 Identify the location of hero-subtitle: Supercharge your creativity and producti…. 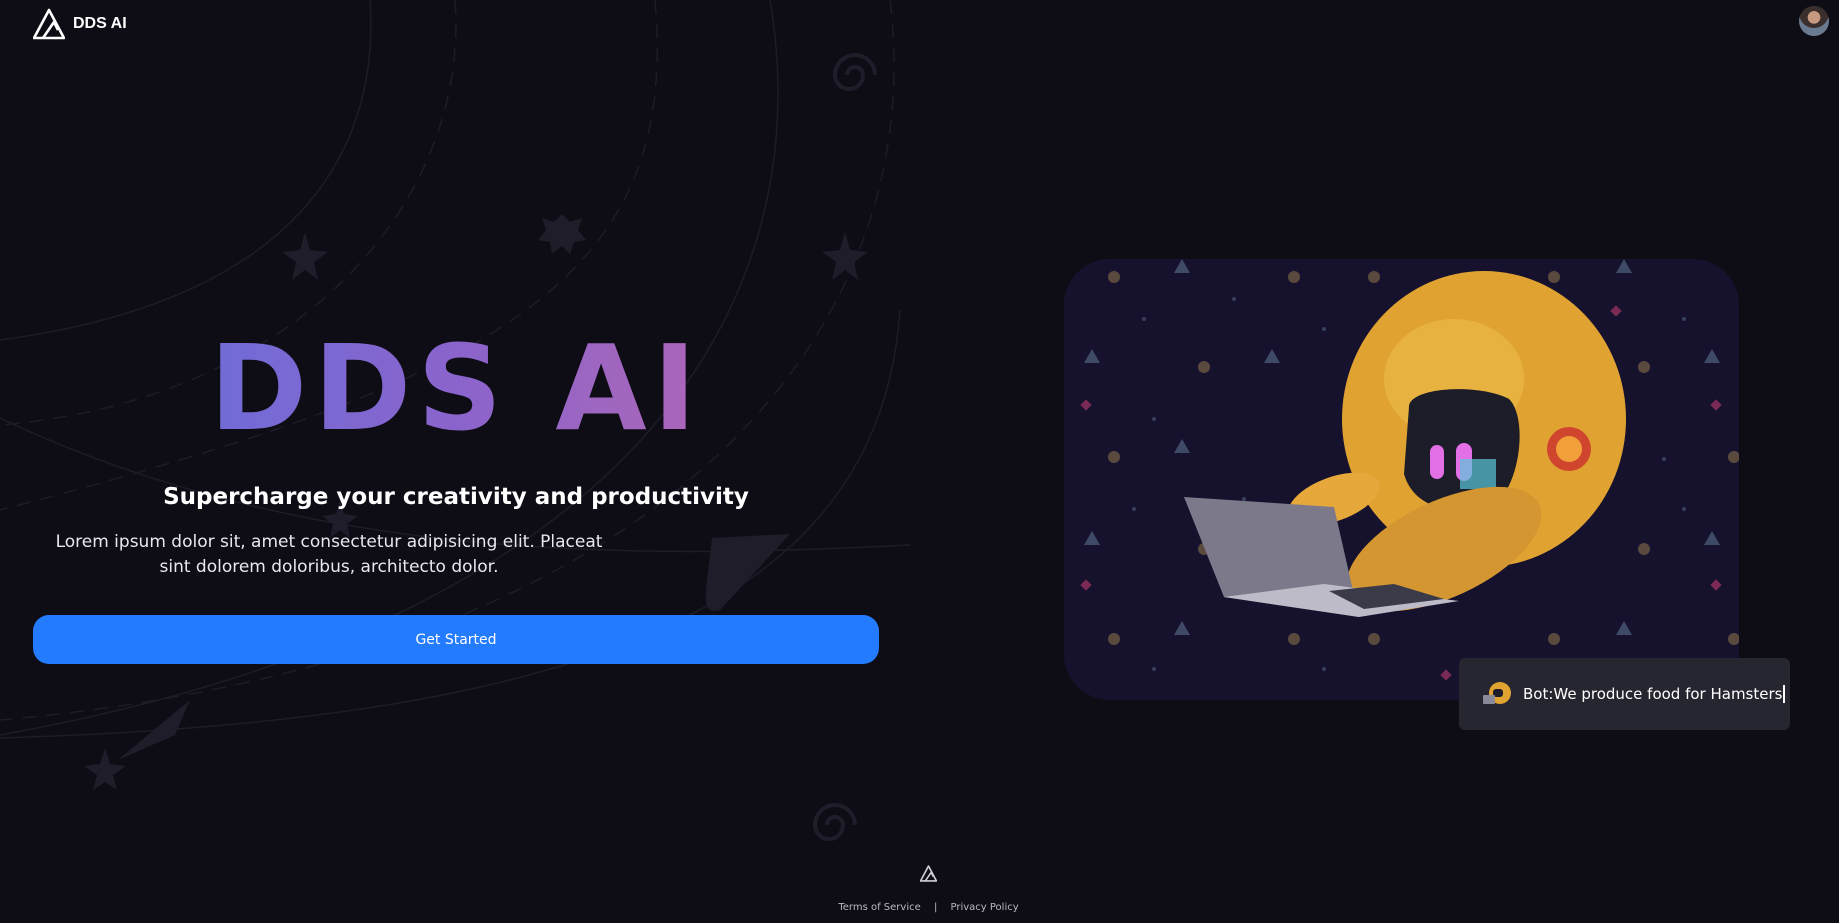
(456, 497).